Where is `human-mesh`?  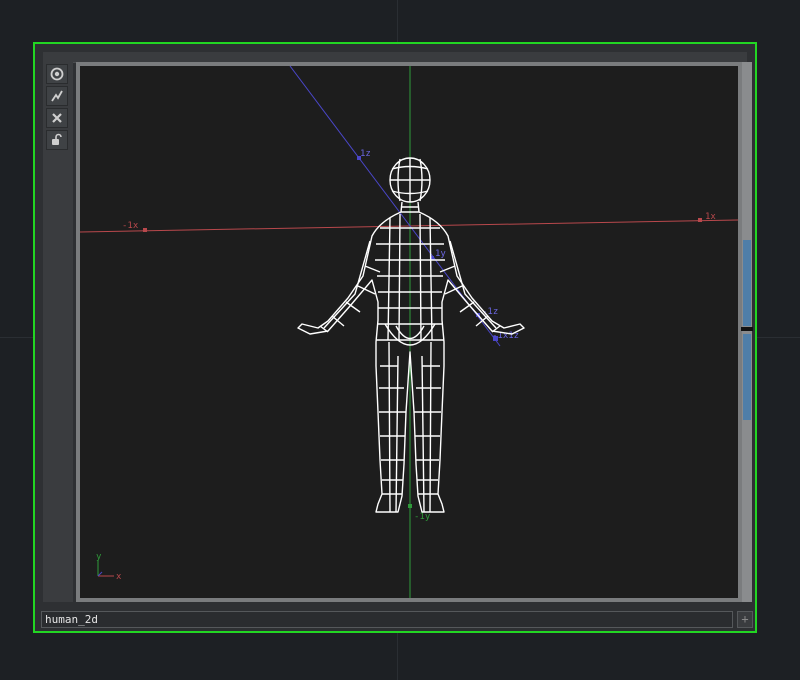
human-mesh is located at coordinates (411, 335).